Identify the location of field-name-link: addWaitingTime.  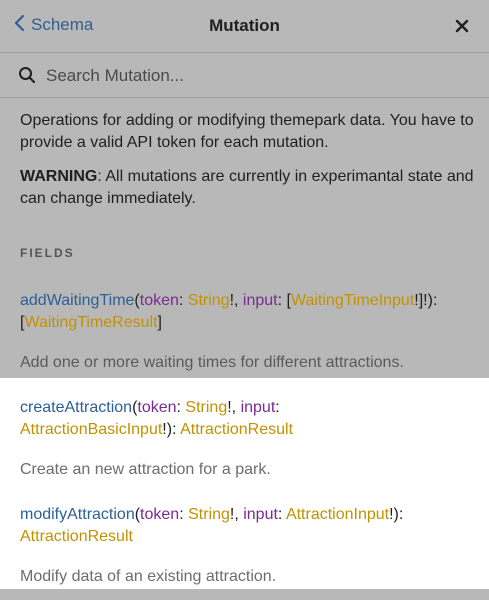
(77, 300).